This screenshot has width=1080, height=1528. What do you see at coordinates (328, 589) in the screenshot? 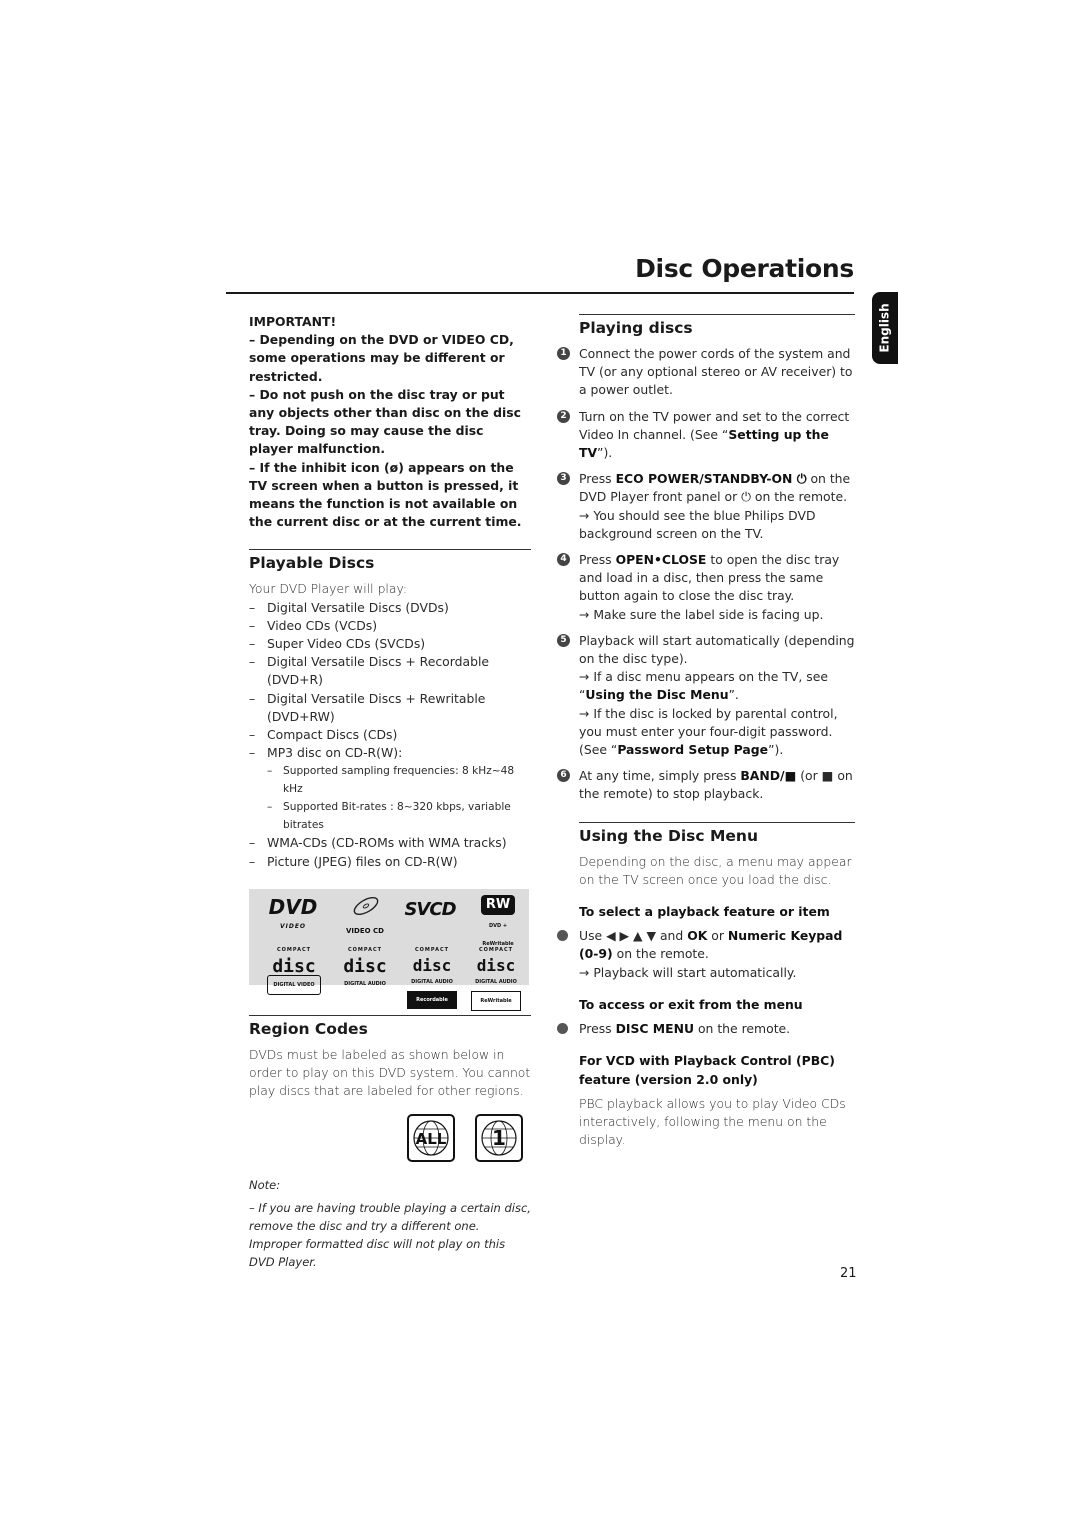
I see `playable-intro: Your DVD Player will play:` at bounding box center [328, 589].